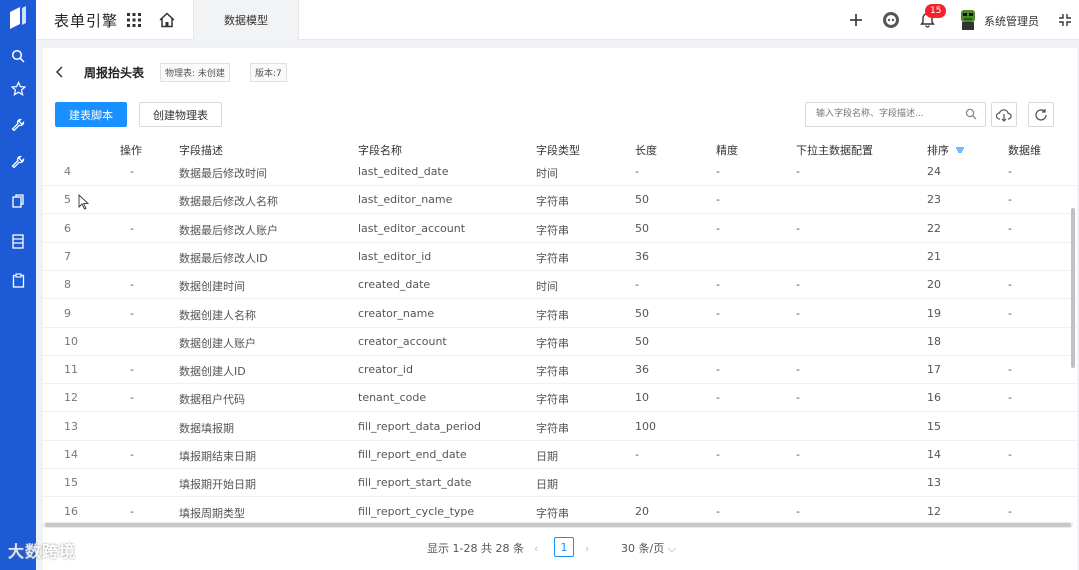  Describe the element at coordinates (217, 456) in the screenshot. I see `row-field-desc: 填报期结束日期` at that location.